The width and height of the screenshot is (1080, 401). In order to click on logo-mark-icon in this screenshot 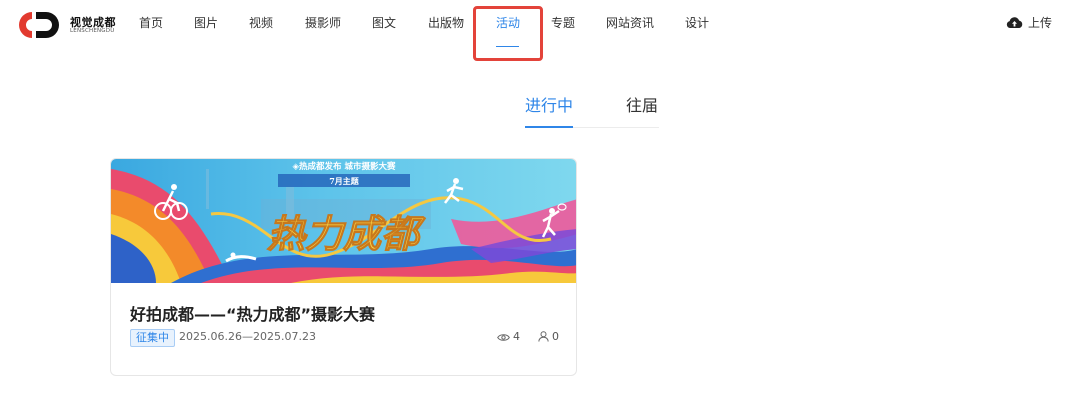, I will do `click(39, 25)`.